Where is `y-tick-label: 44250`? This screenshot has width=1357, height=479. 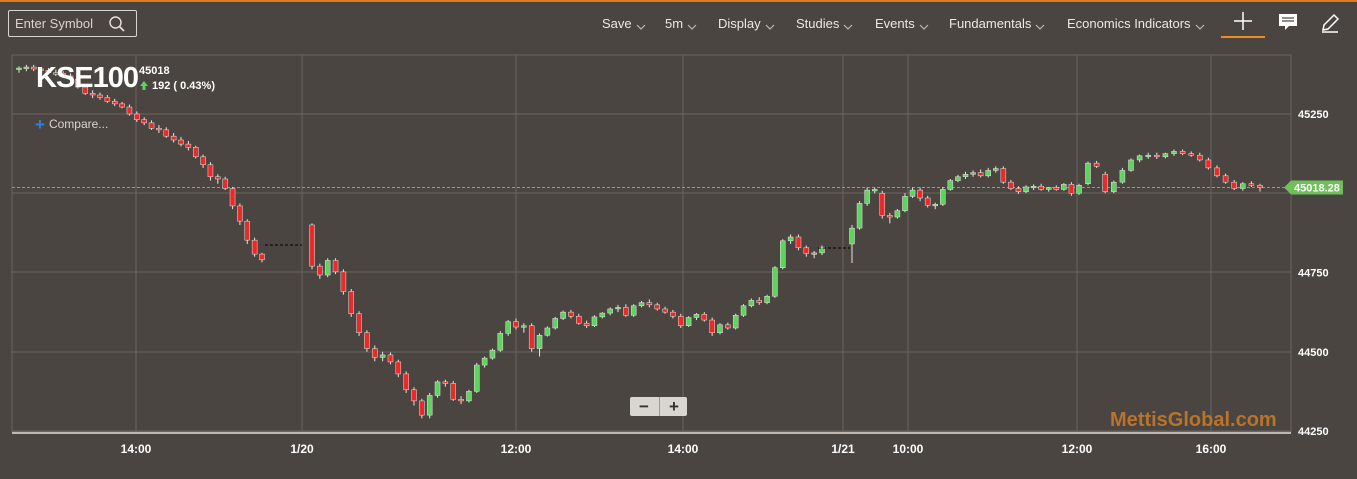 y-tick-label: 44250 is located at coordinates (1313, 432).